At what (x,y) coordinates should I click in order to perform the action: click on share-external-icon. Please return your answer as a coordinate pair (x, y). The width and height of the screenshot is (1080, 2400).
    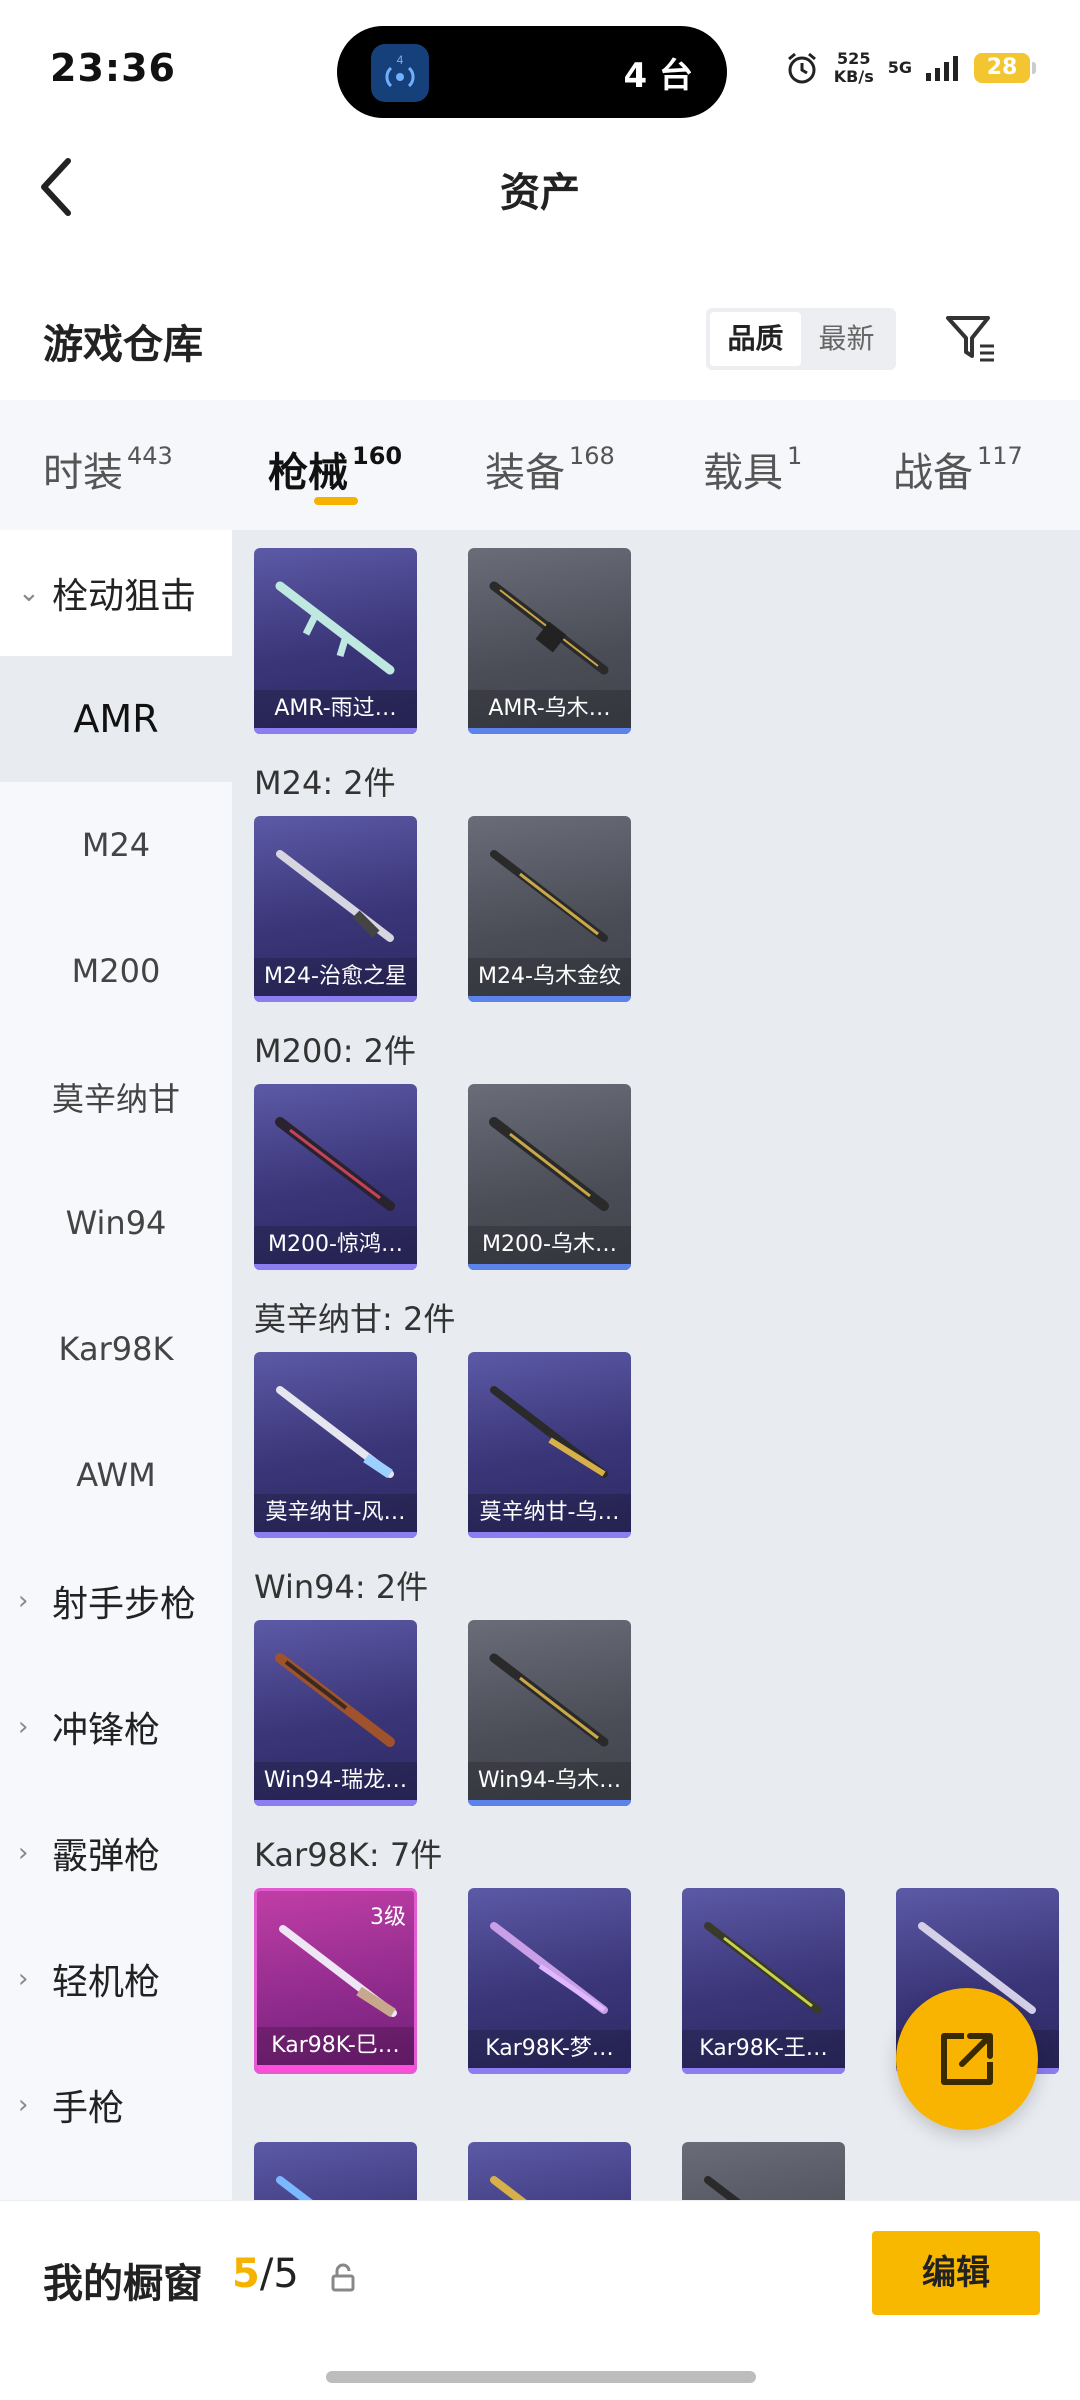
    Looking at the image, I should click on (967, 2059).